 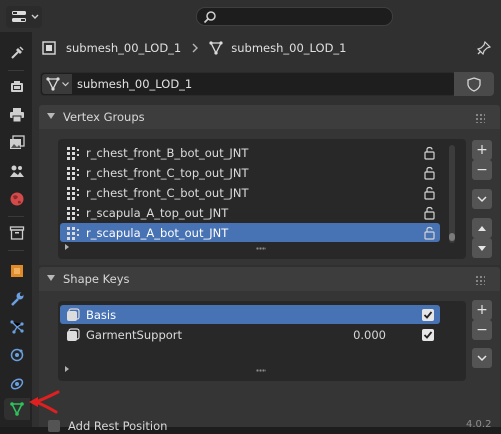 I want to click on vertex-group-row: r_scapula_A_bot_out_JNT, so click(x=250, y=232).